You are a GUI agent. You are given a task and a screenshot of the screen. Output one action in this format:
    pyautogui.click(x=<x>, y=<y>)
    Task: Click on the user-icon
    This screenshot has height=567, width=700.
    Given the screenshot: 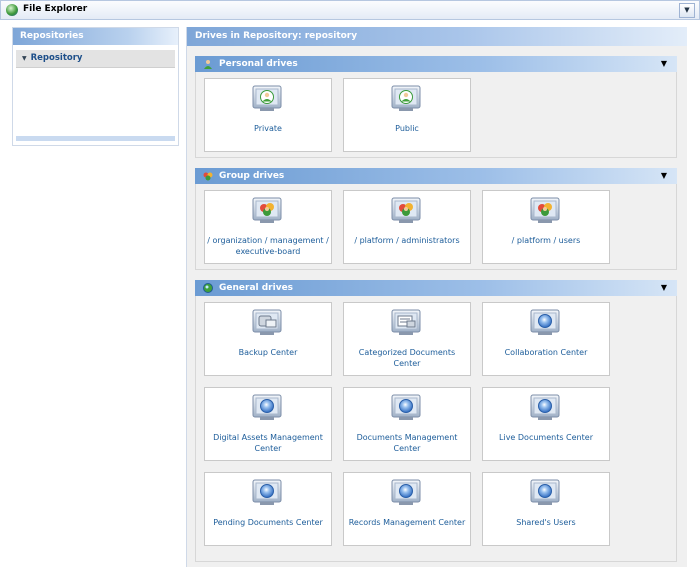 What is the action you would take?
    pyautogui.click(x=208, y=64)
    